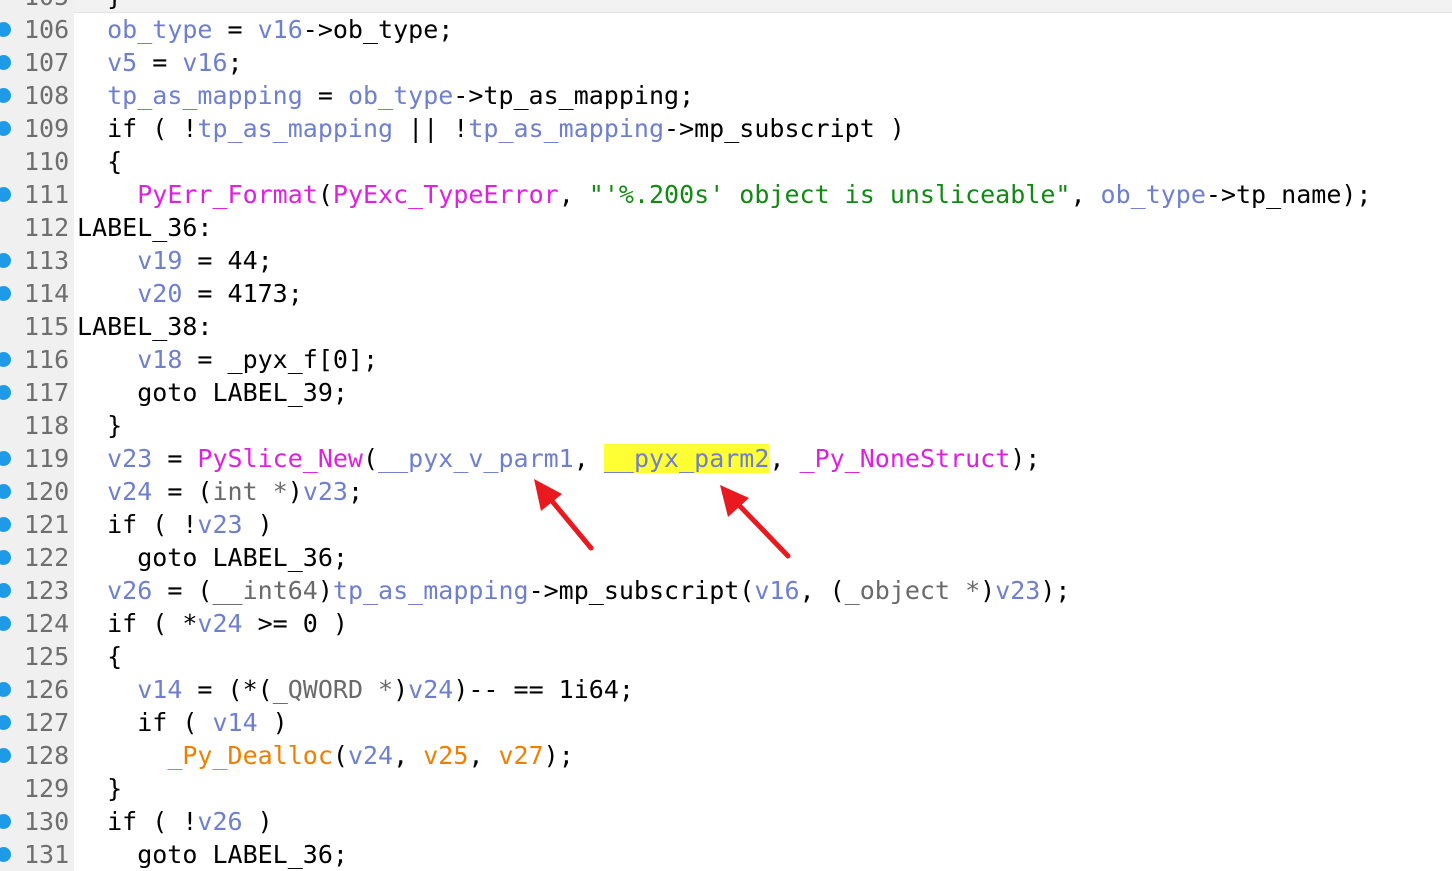  Describe the element at coordinates (726, 788) in the screenshot. I see `code-line: 129 }` at that location.